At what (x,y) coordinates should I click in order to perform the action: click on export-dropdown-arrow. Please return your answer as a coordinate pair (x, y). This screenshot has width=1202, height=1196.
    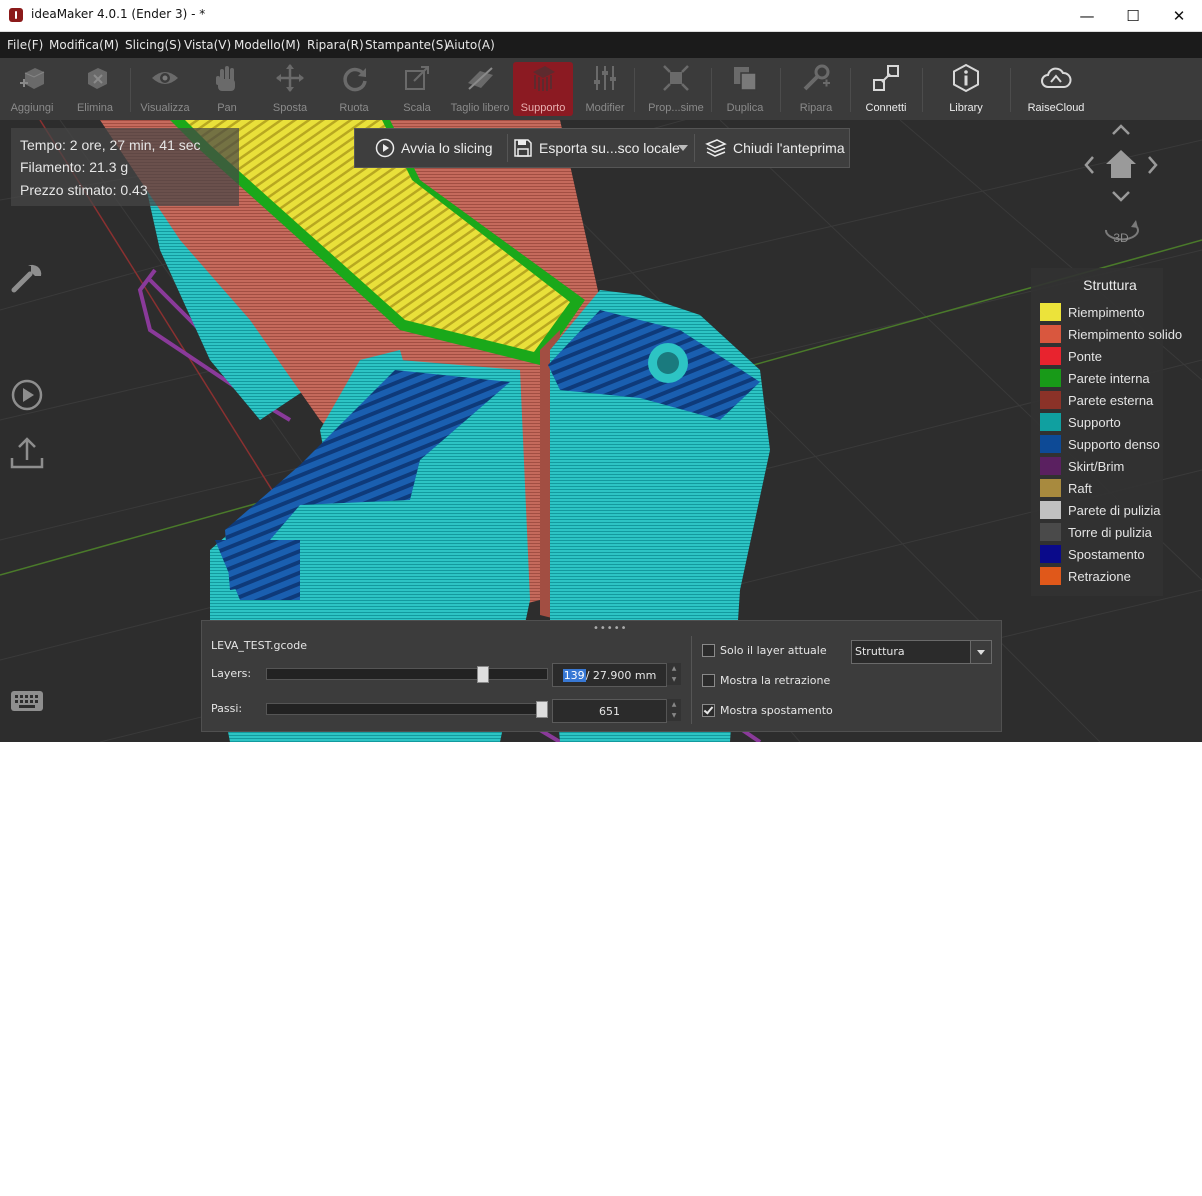
    Looking at the image, I should click on (683, 148).